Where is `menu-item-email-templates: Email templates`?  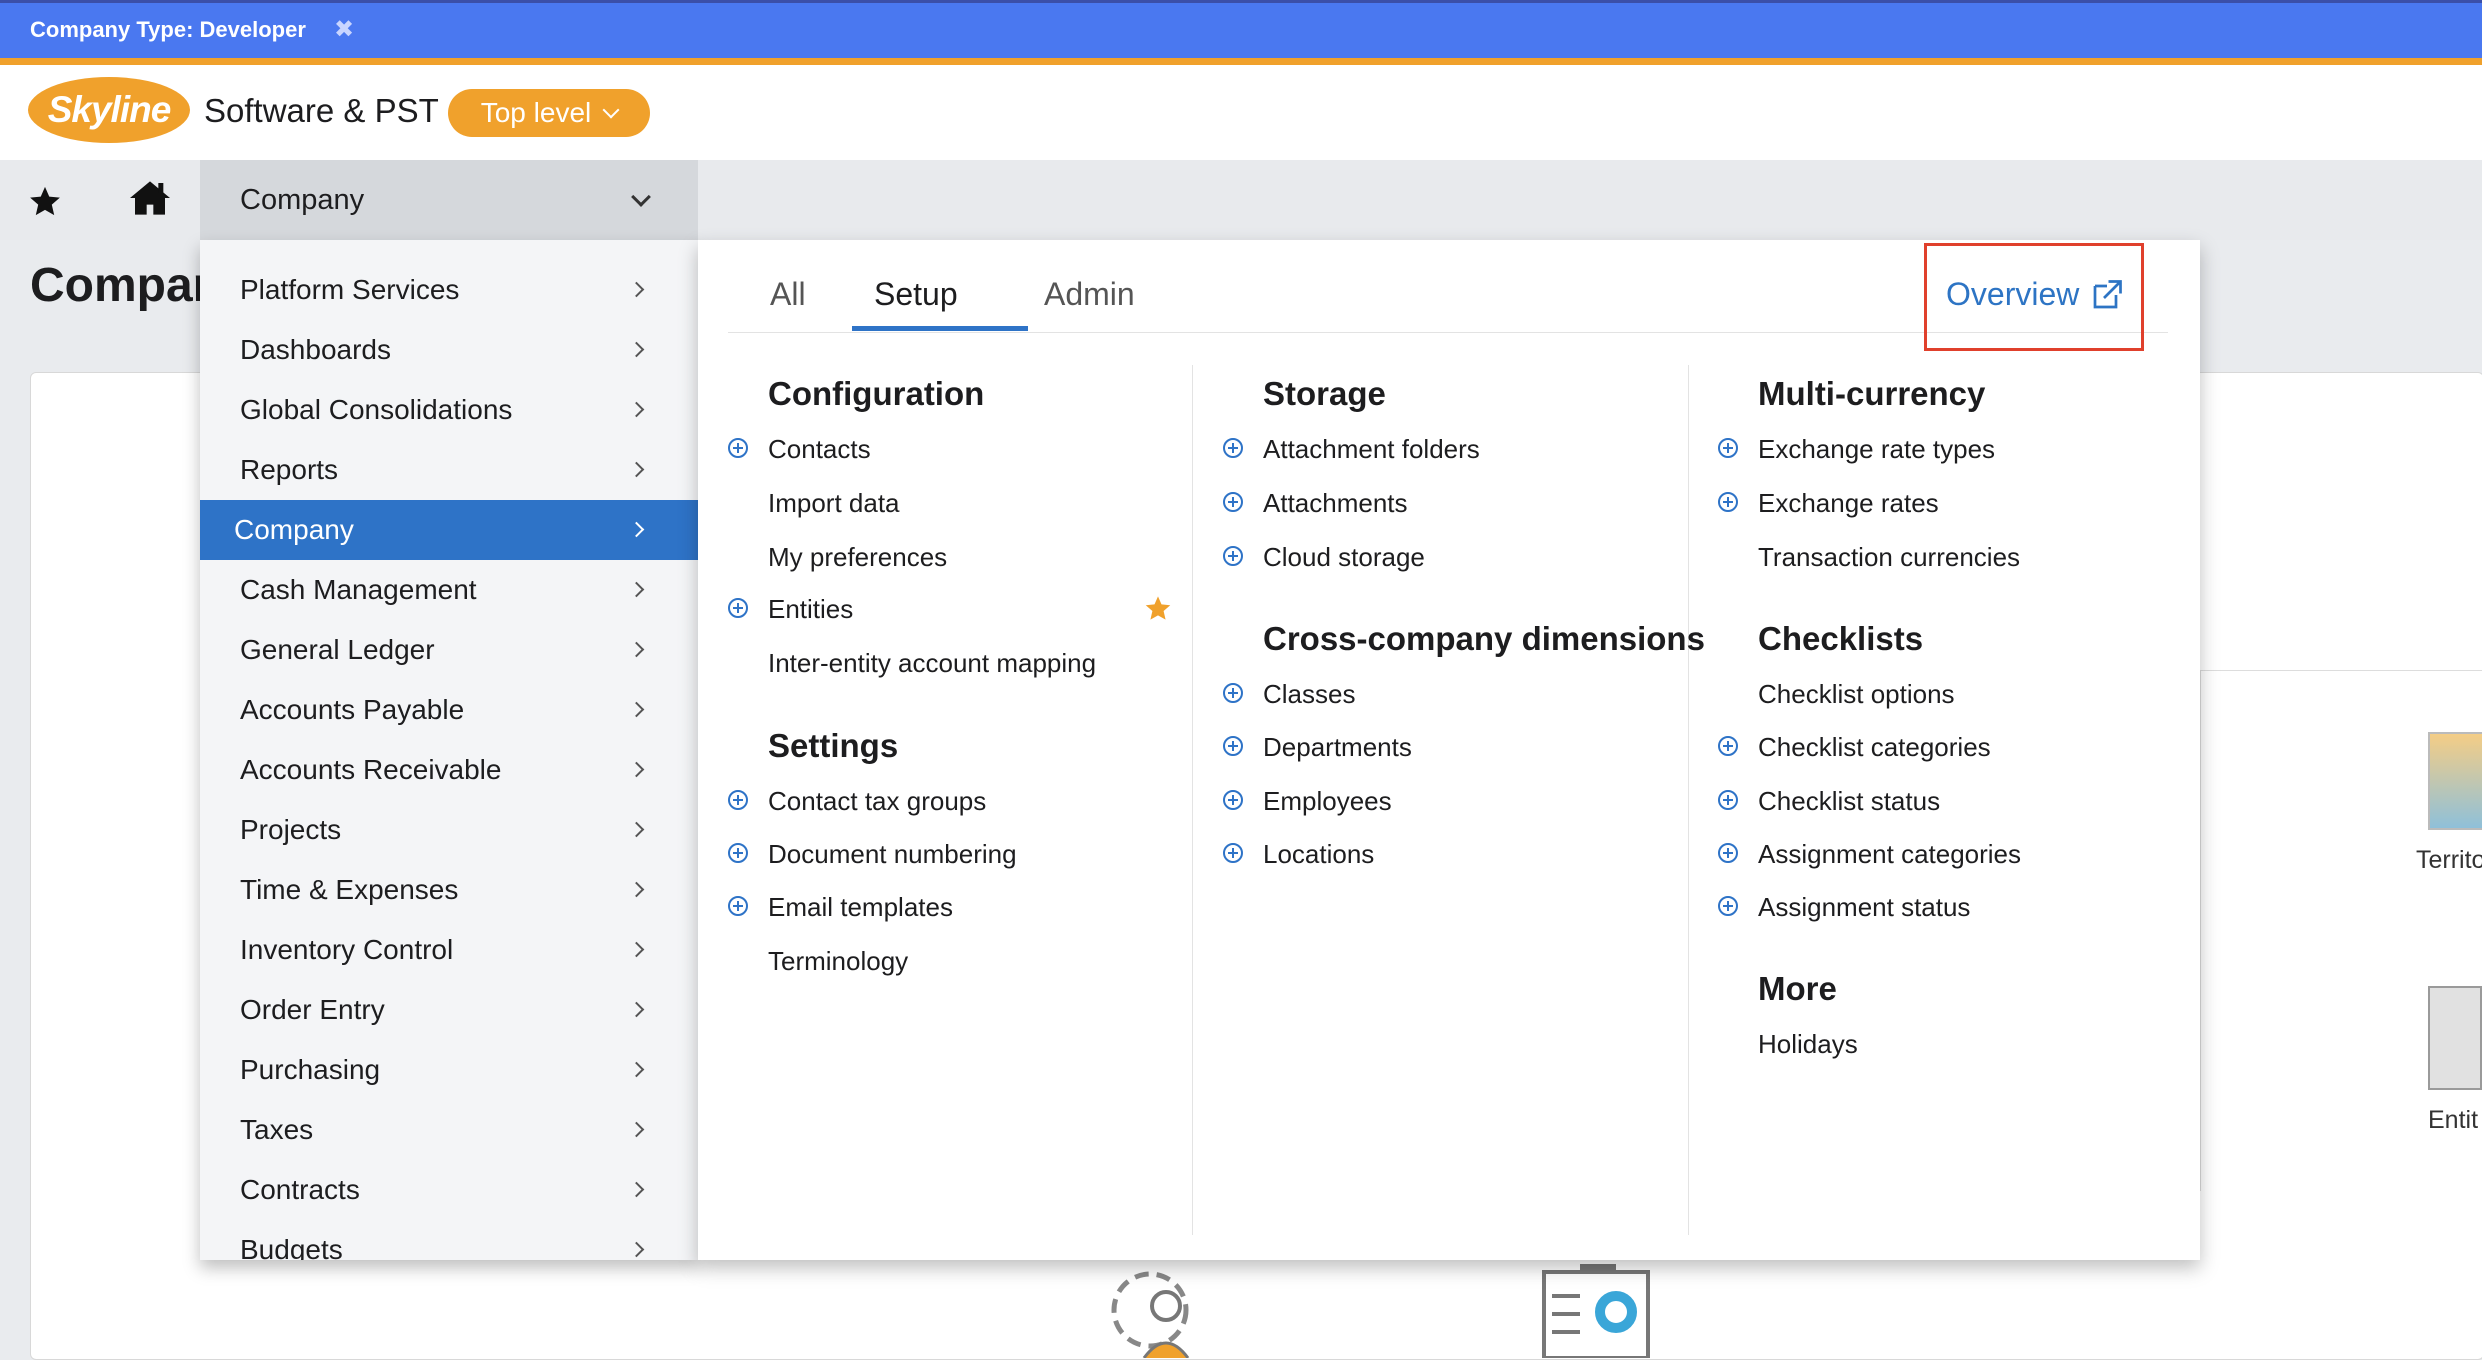 menu-item-email-templates: Email templates is located at coordinates (860, 907).